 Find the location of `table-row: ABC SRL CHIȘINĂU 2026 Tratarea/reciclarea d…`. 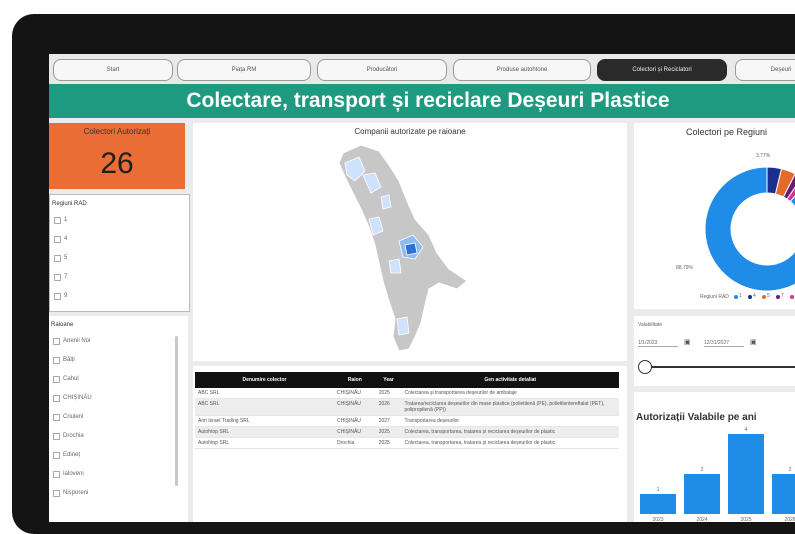

table-row: ABC SRL CHIȘINĂU 2026 Tratarea/reciclarea d… is located at coordinates (407, 407).